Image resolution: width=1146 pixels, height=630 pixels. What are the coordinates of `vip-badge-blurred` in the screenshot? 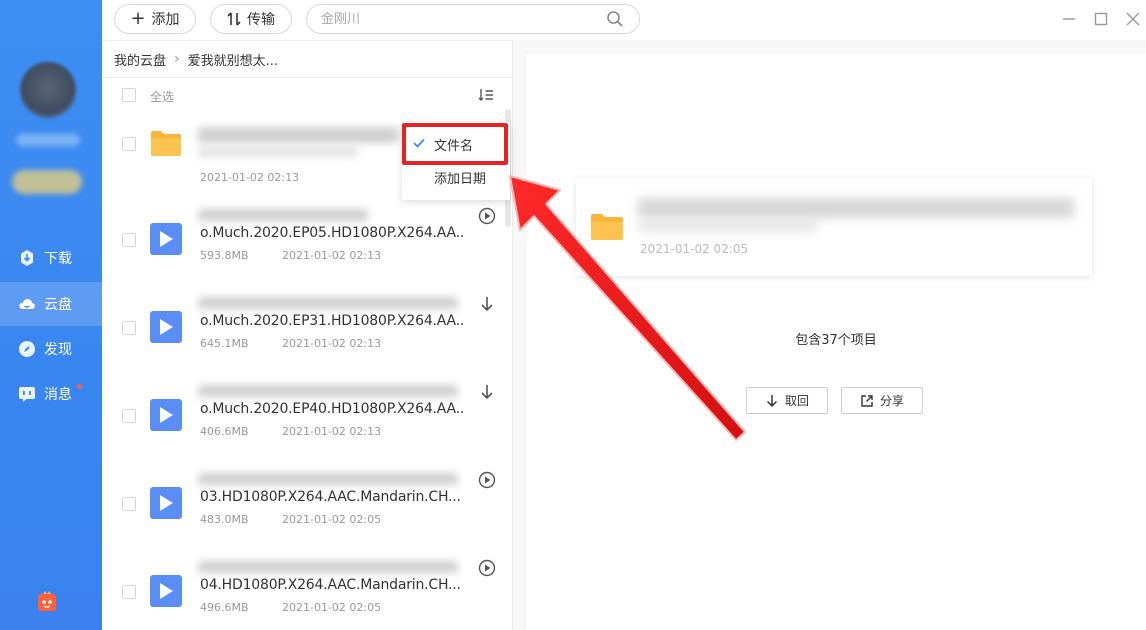 It's located at (47, 182).